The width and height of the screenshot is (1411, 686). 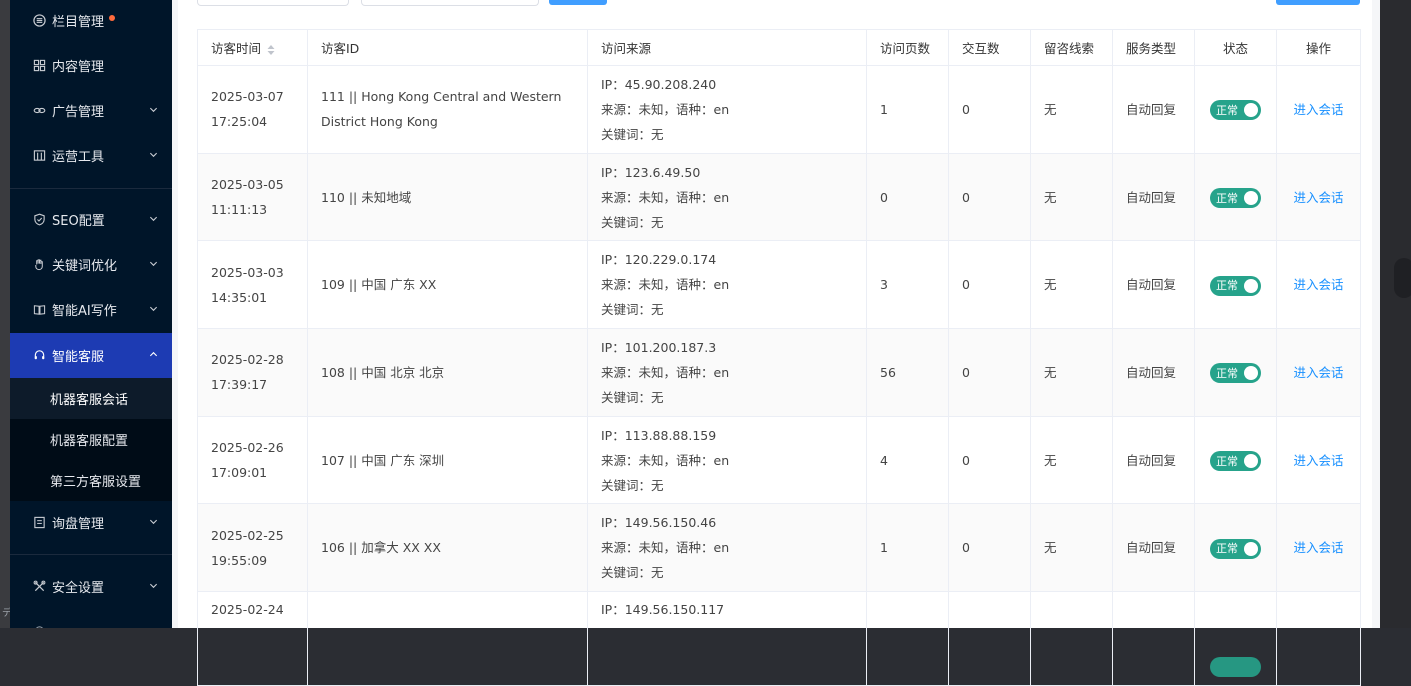 What do you see at coordinates (91, 398) in the screenshot?
I see `sub-item-bot-sessions: 机器客服会话` at bounding box center [91, 398].